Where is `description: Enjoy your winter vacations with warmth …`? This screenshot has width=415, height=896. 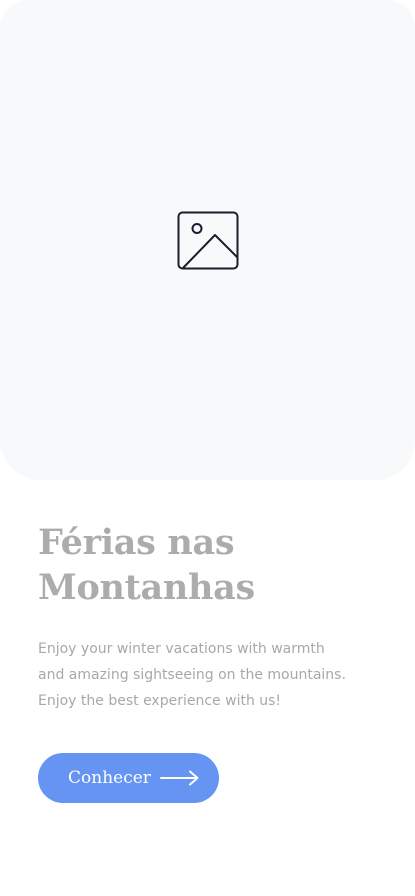 description: Enjoy your winter vacations with warmth … is located at coordinates (208, 675).